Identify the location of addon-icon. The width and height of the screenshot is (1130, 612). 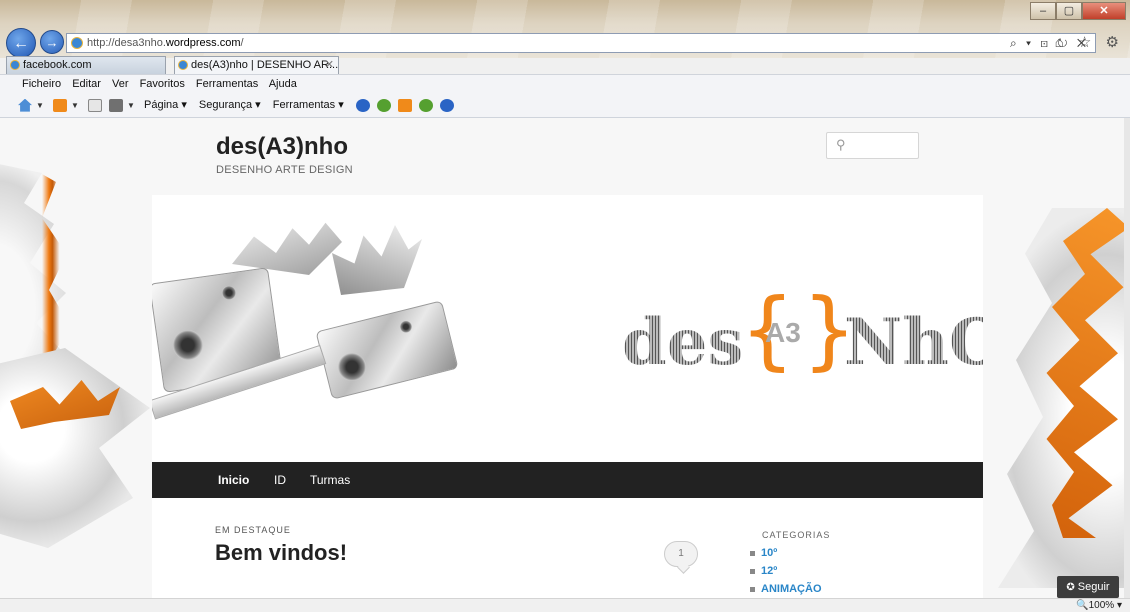
(404, 105).